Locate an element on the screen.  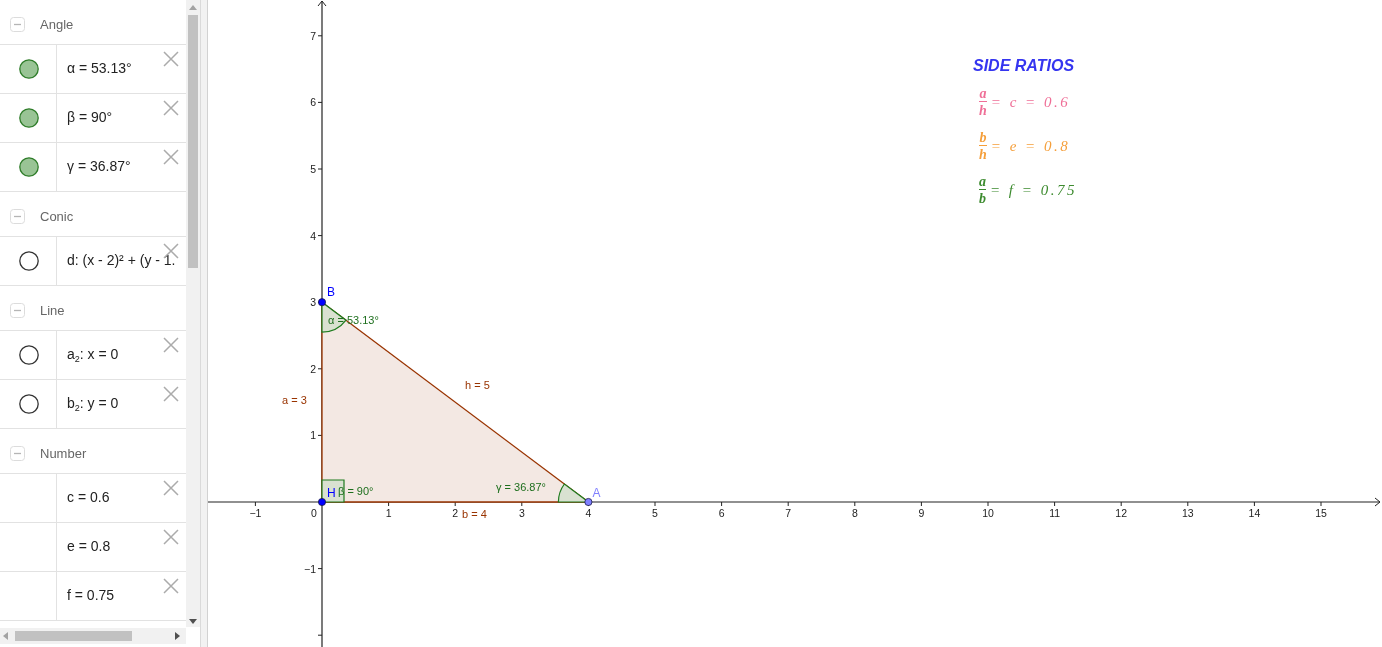
fraction: b h is located at coordinates (983, 146).